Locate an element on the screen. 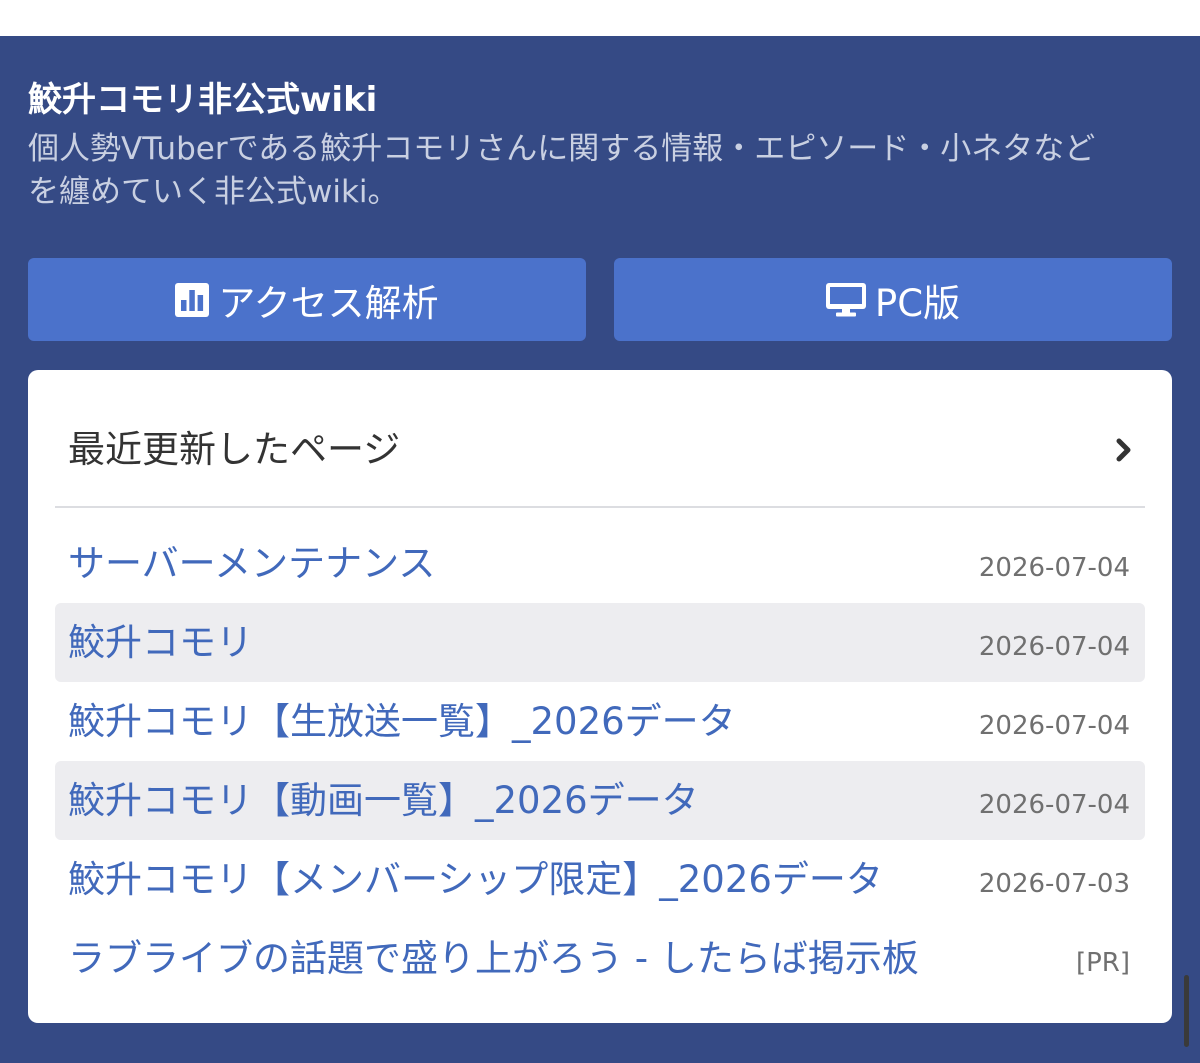 This screenshot has width=1200, height=1063. recent-page-link: 鮫升コモリ is located at coordinates (160, 643).